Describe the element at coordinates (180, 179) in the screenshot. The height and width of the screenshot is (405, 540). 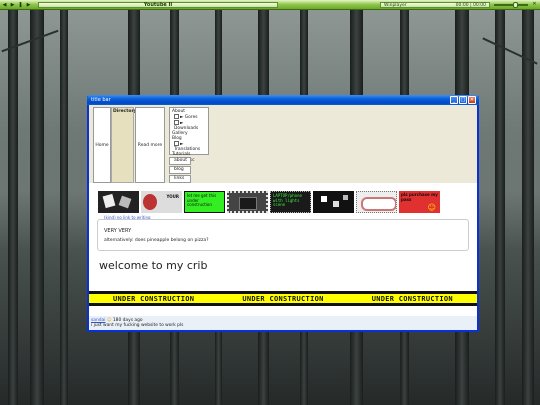
I see `links-button: links` at that location.